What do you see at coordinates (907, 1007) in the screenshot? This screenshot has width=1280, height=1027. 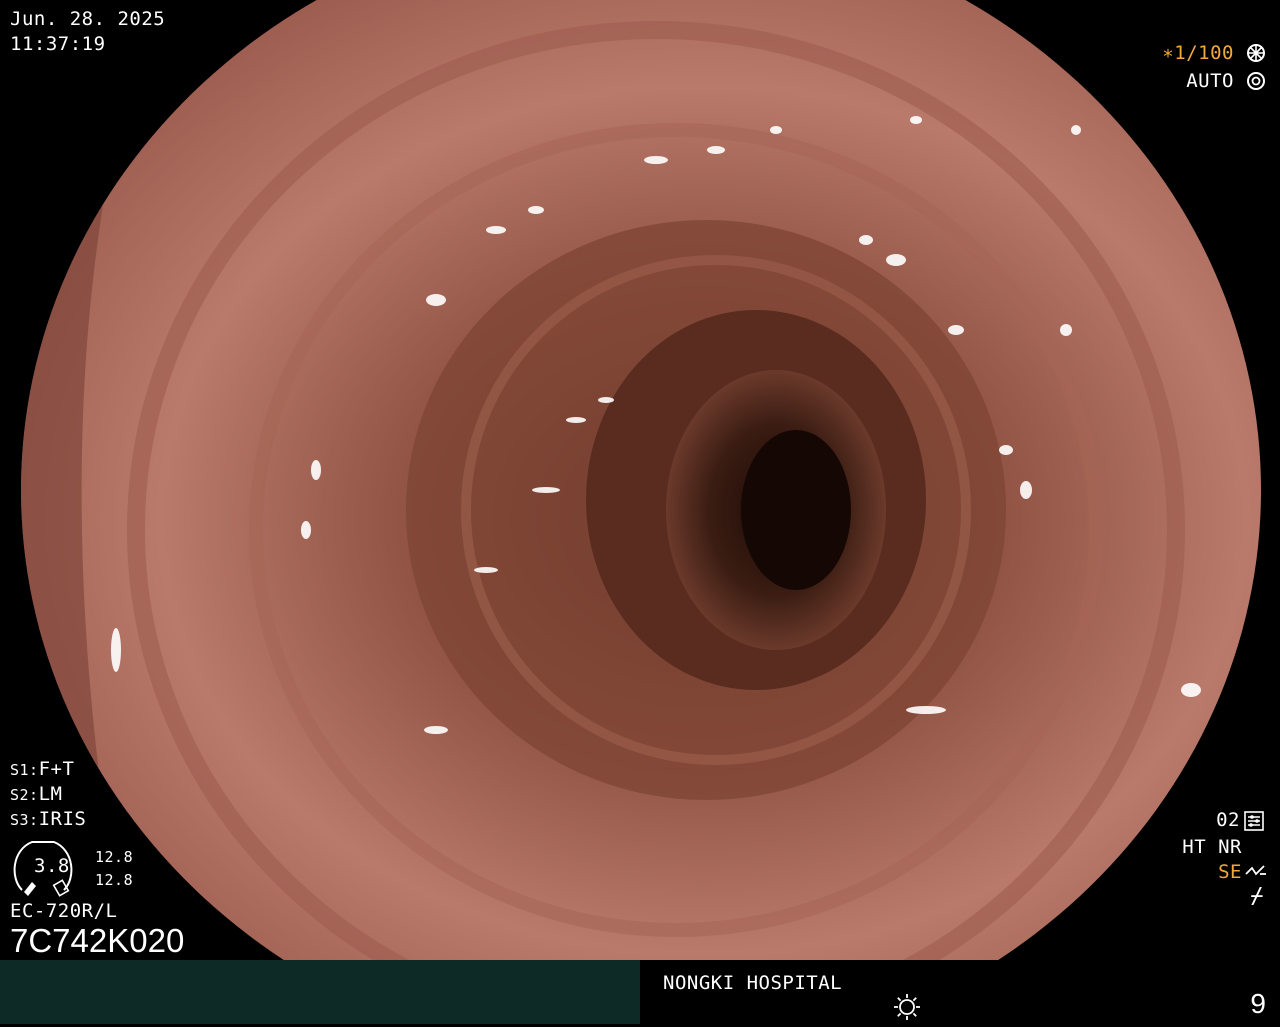 I see `light-source-icon` at bounding box center [907, 1007].